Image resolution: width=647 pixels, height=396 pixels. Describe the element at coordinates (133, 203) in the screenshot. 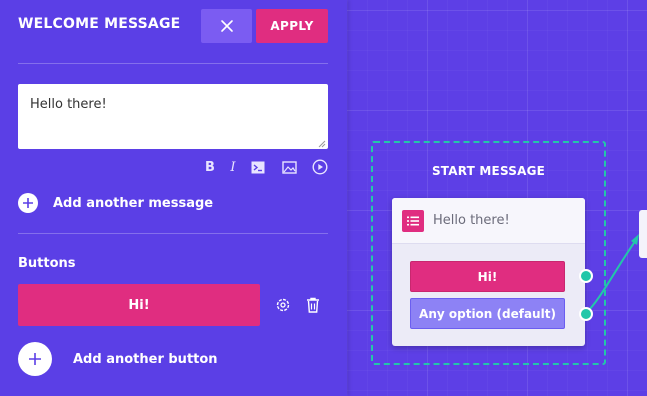

I see `add-message-label: Add another message` at that location.